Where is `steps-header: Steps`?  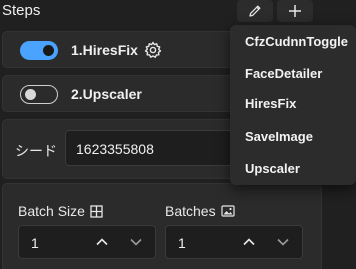
steps-header: Steps is located at coordinates (178, 12).